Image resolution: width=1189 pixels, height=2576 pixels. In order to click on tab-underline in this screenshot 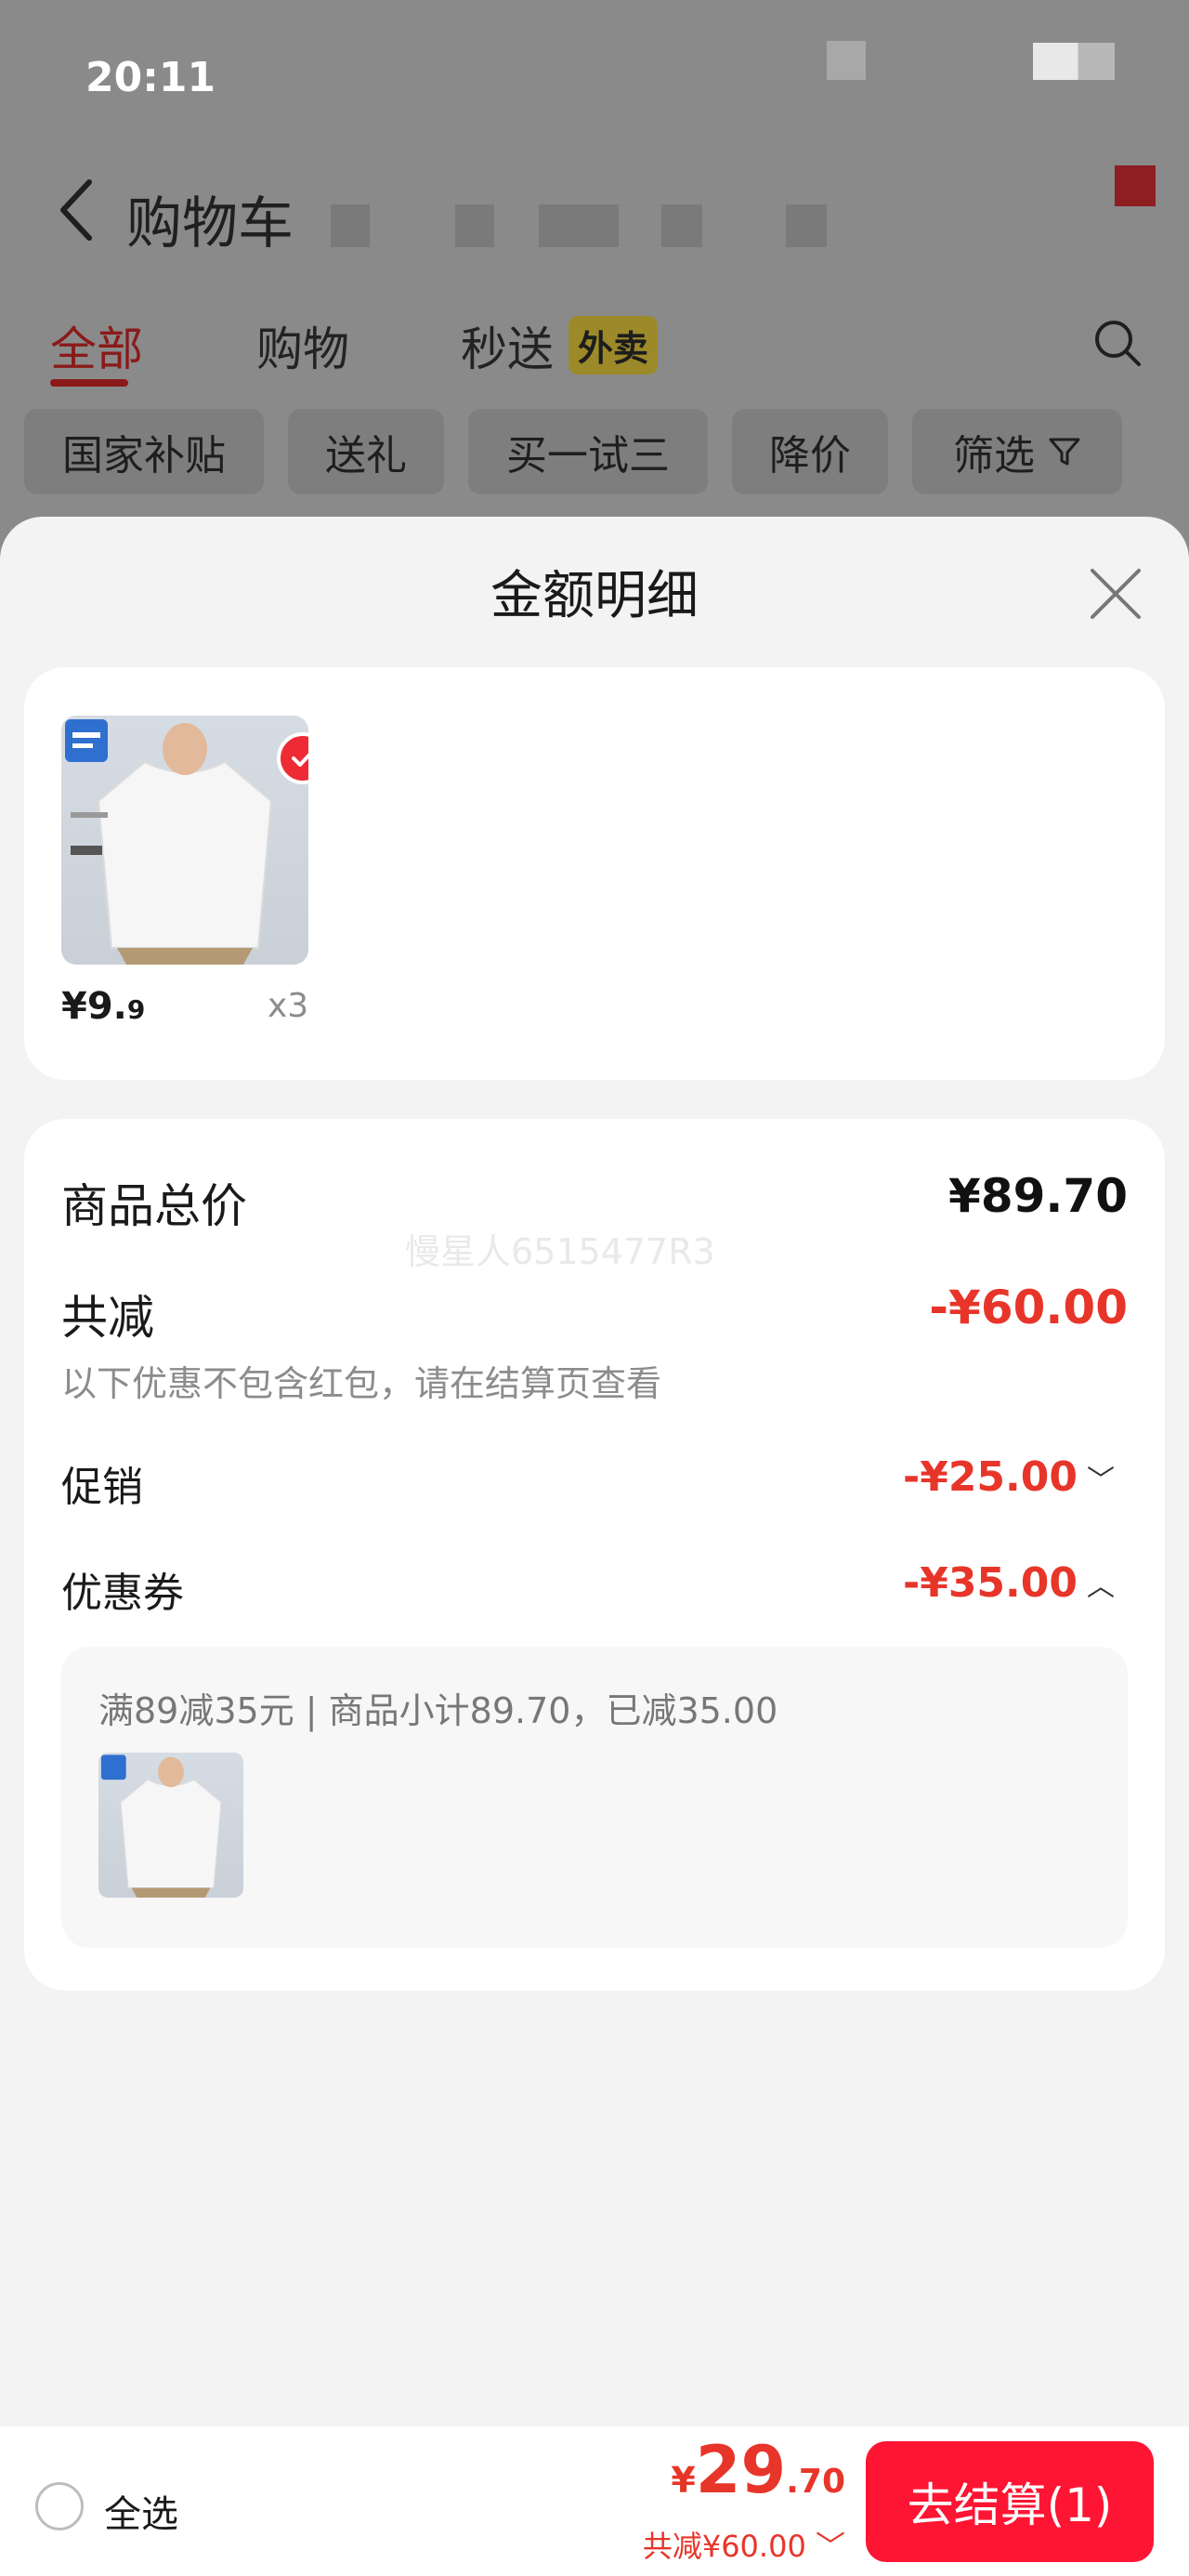, I will do `click(89, 383)`.